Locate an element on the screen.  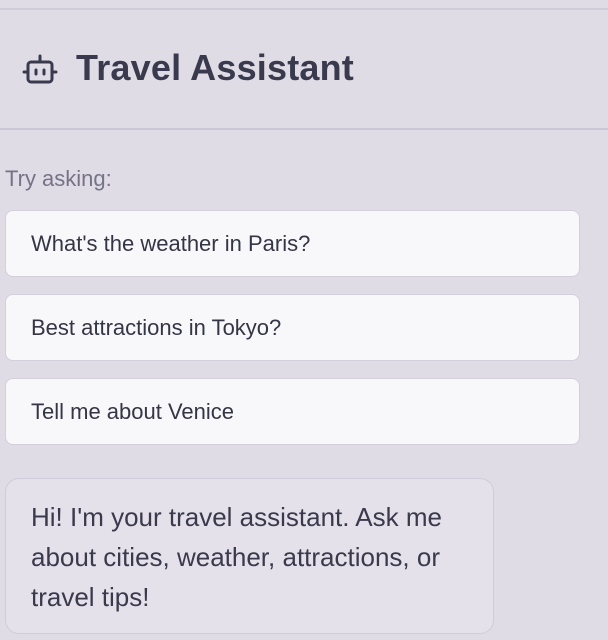
header-divider is located at coordinates (304, 129).